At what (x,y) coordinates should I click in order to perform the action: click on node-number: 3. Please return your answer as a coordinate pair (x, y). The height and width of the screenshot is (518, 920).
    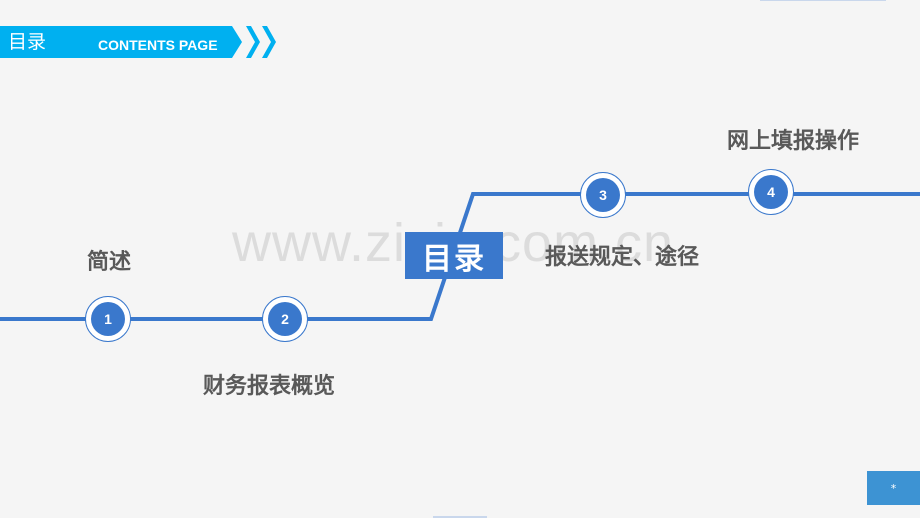
    Looking at the image, I should click on (603, 195).